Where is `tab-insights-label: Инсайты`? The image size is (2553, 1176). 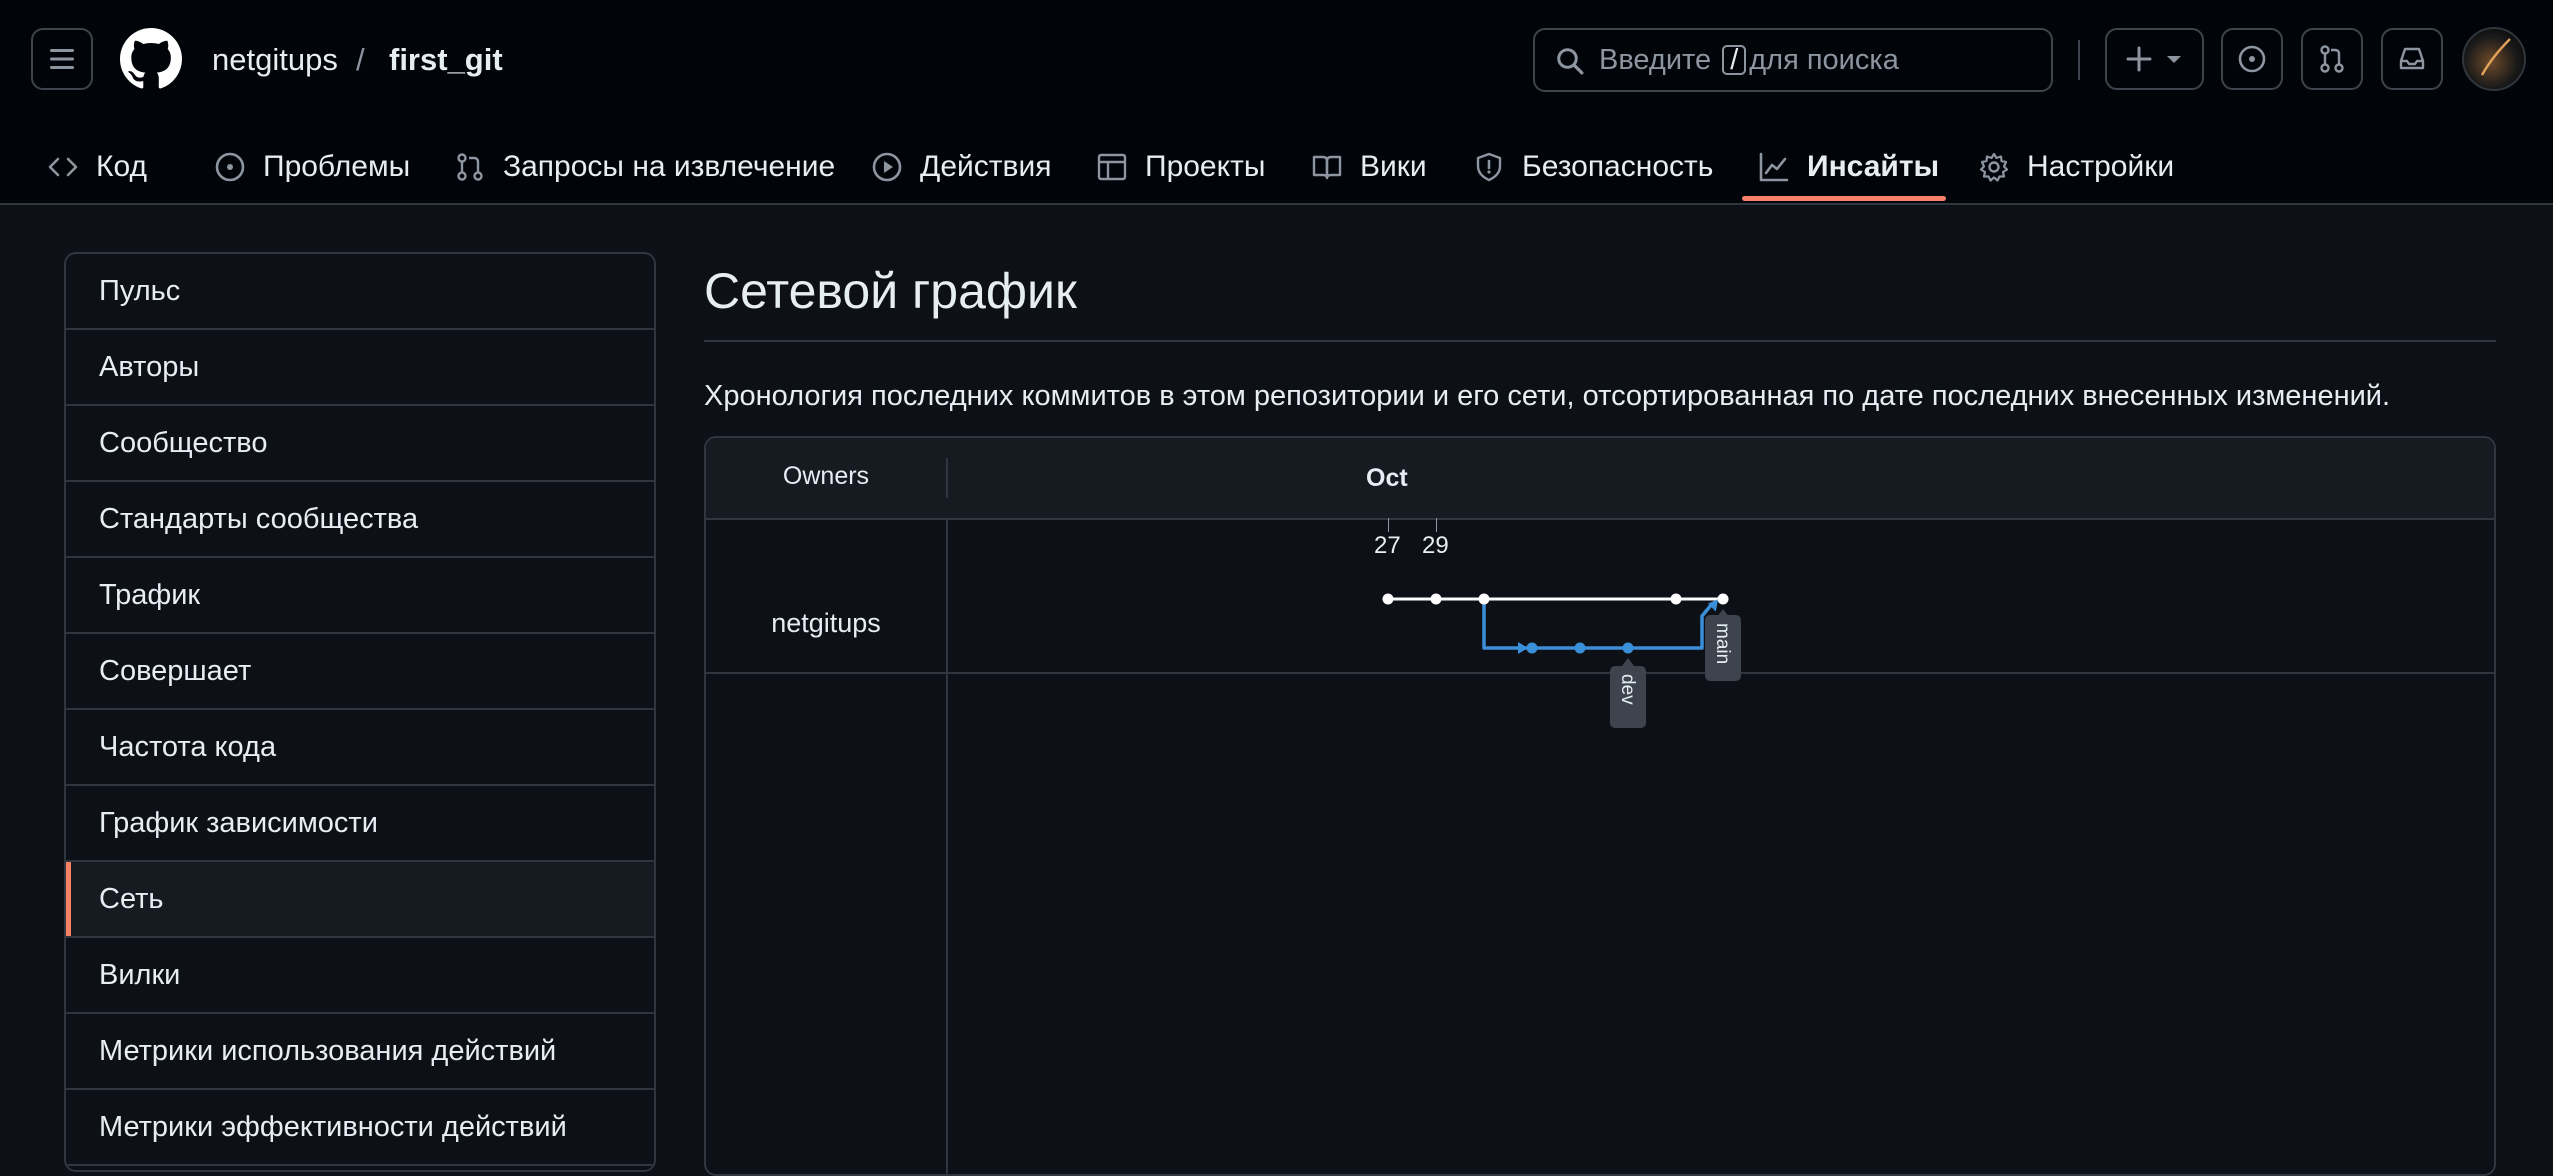
tab-insights-label: Инсайты is located at coordinates (1873, 166).